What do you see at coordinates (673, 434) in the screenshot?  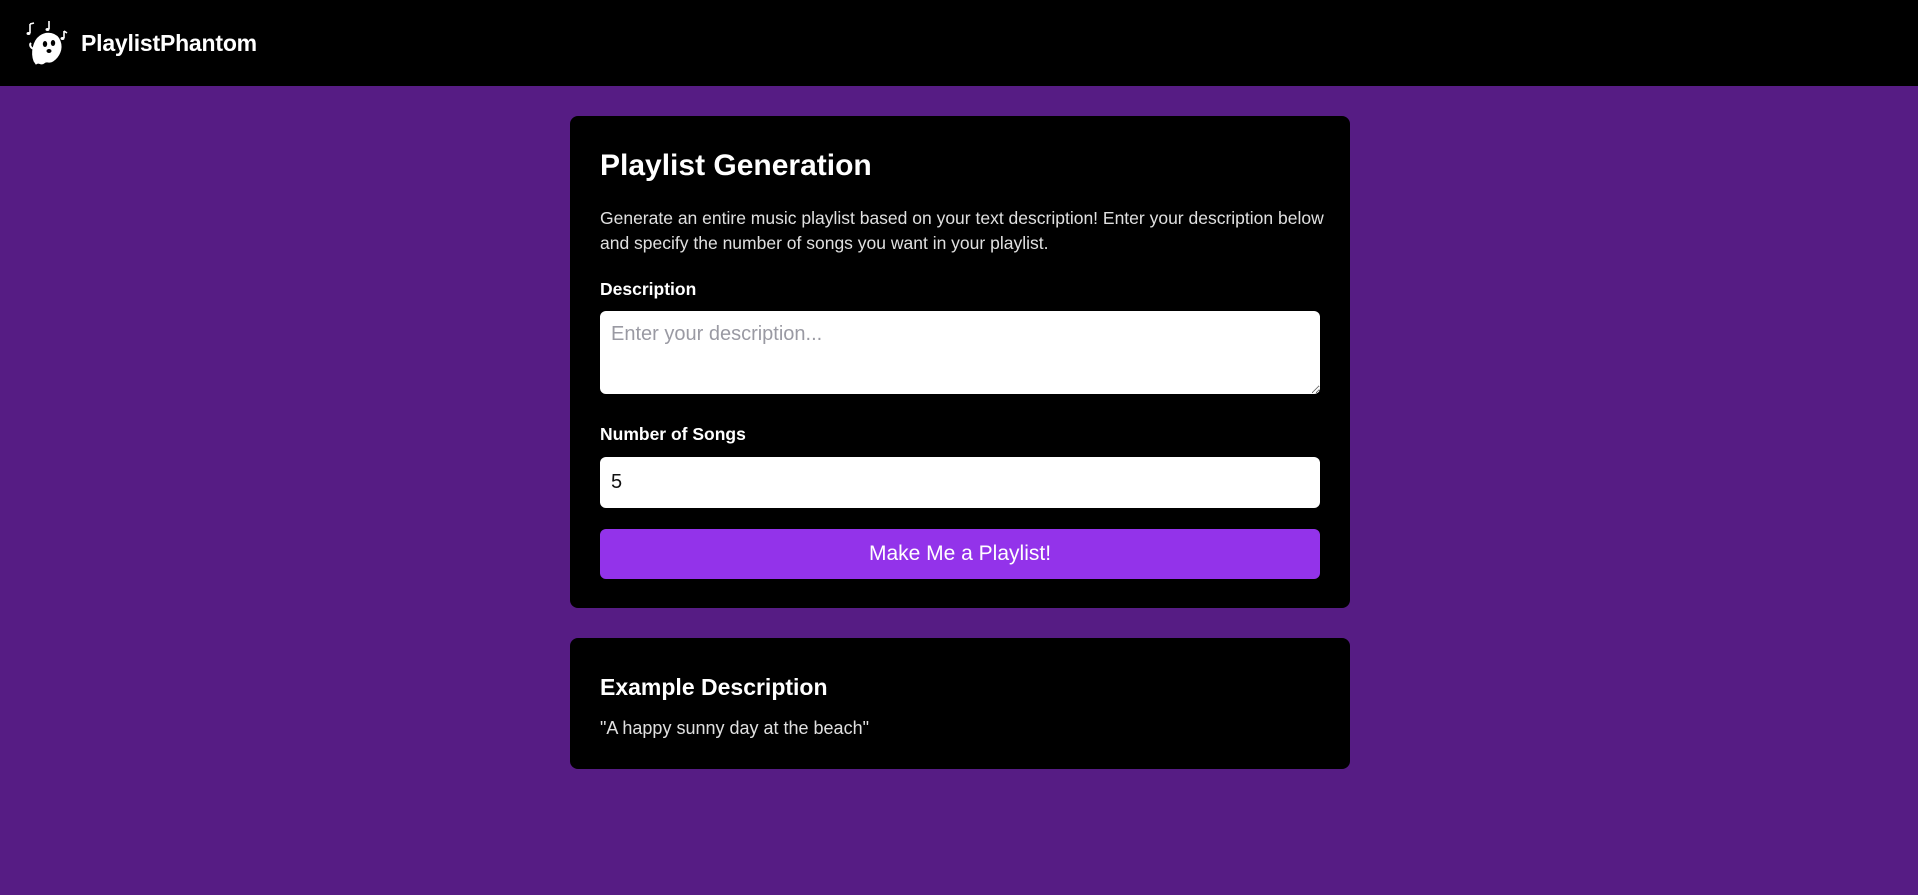 I see `number-of-songs-label: Number of Songs` at bounding box center [673, 434].